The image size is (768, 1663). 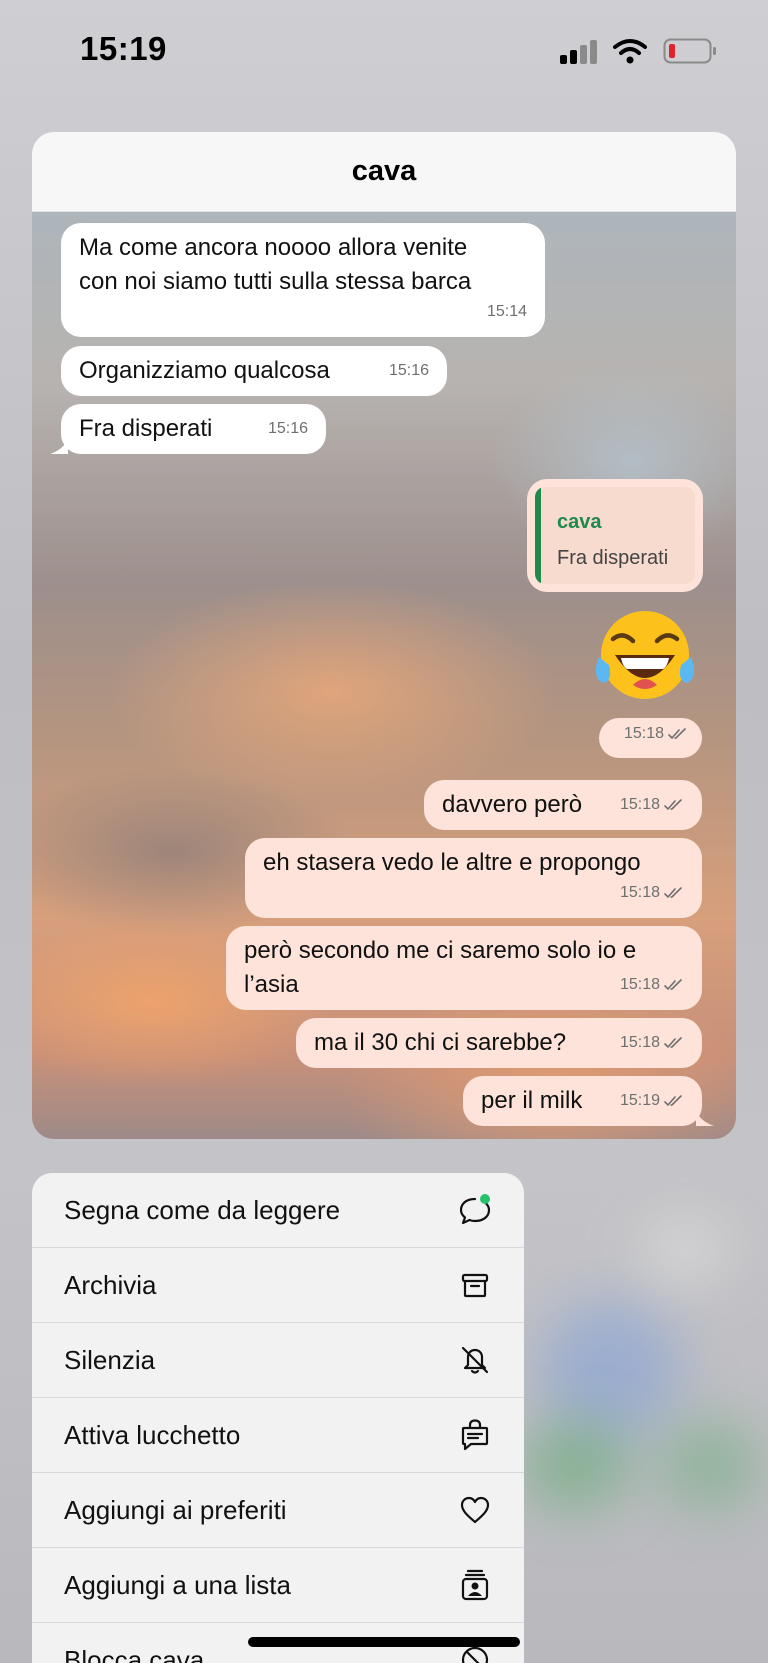 What do you see at coordinates (384, 1642) in the screenshot?
I see `home-indicator` at bounding box center [384, 1642].